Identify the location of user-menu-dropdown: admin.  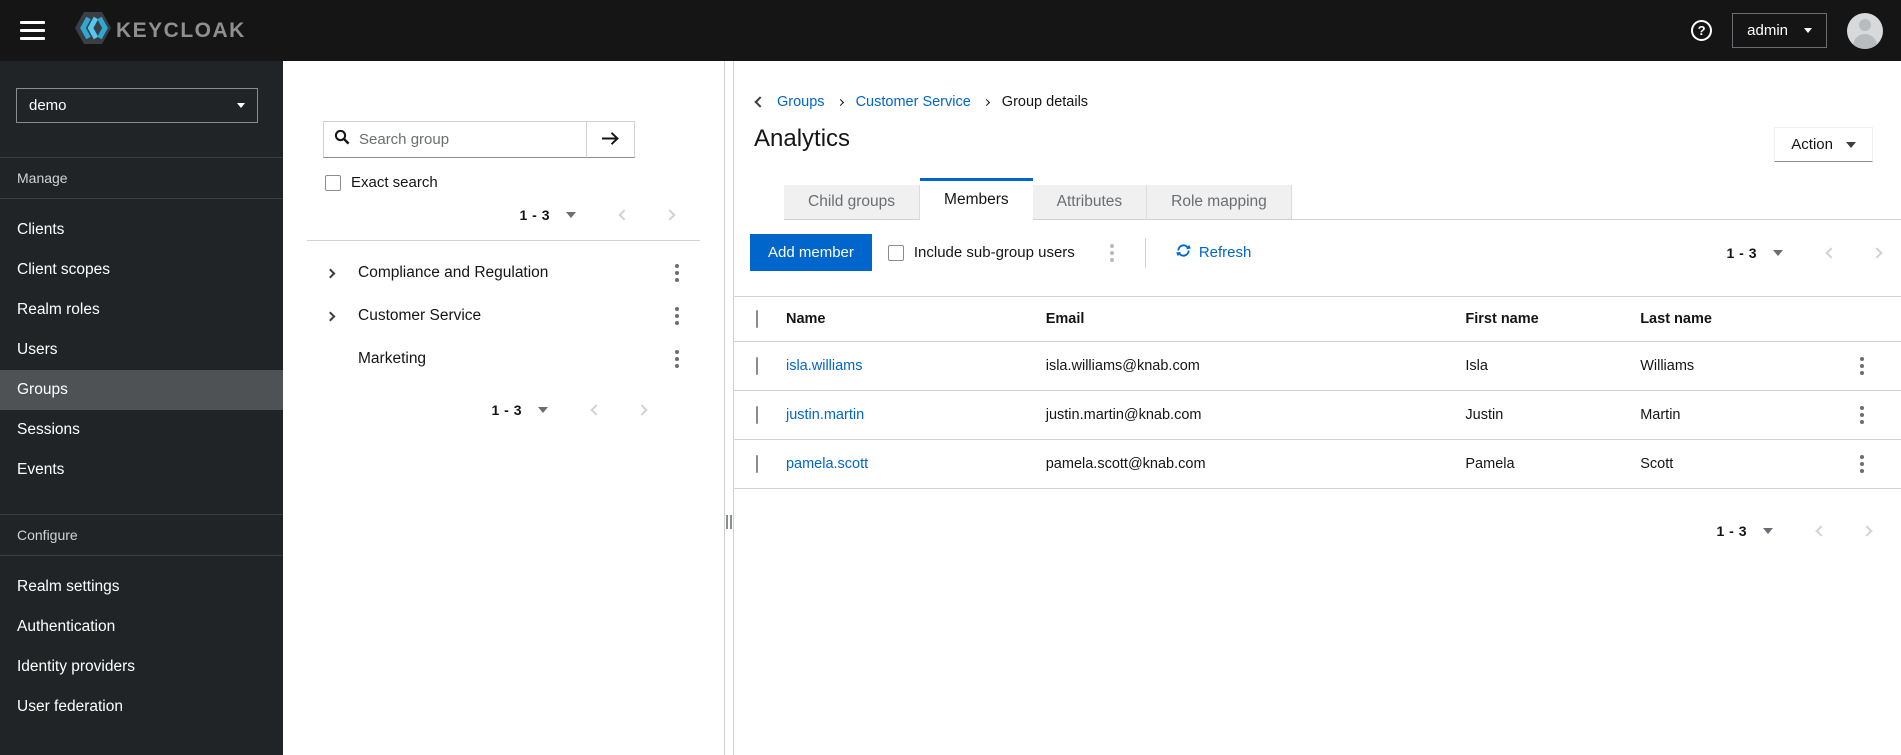
(1779, 30).